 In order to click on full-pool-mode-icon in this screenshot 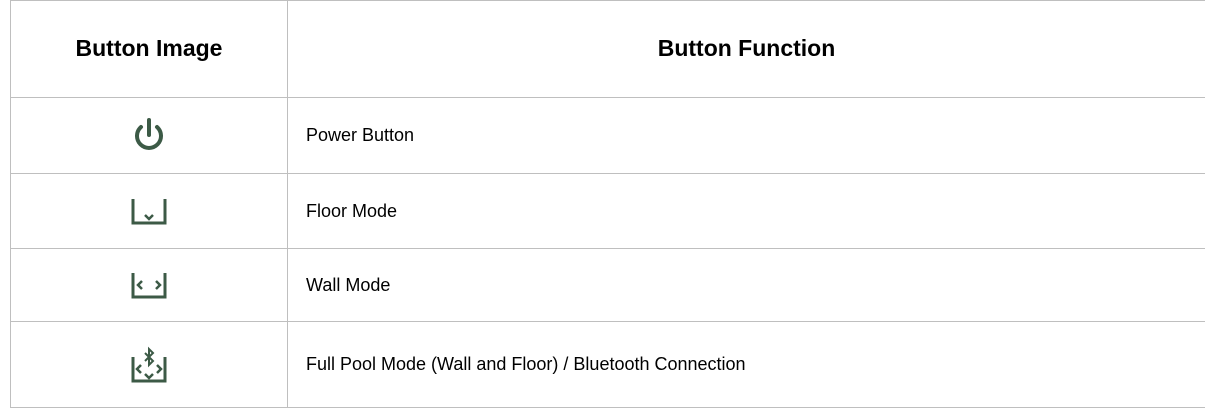, I will do `click(149, 364)`.